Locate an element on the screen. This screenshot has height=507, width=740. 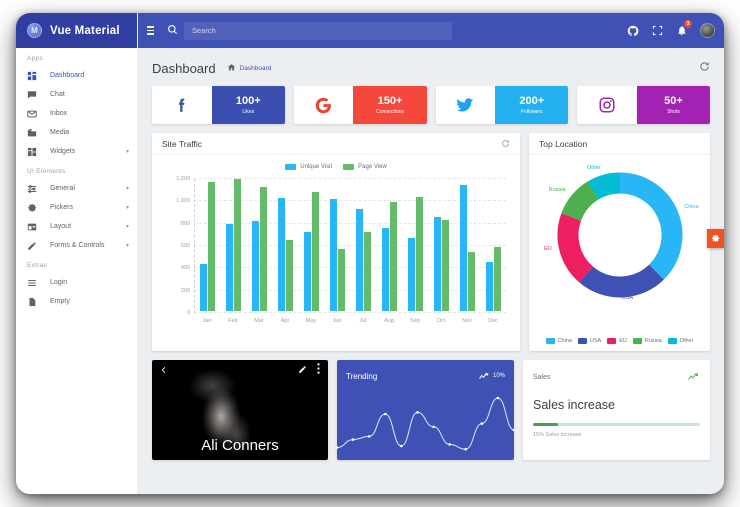
donut-legend-item: USA is located at coordinates (589, 341).